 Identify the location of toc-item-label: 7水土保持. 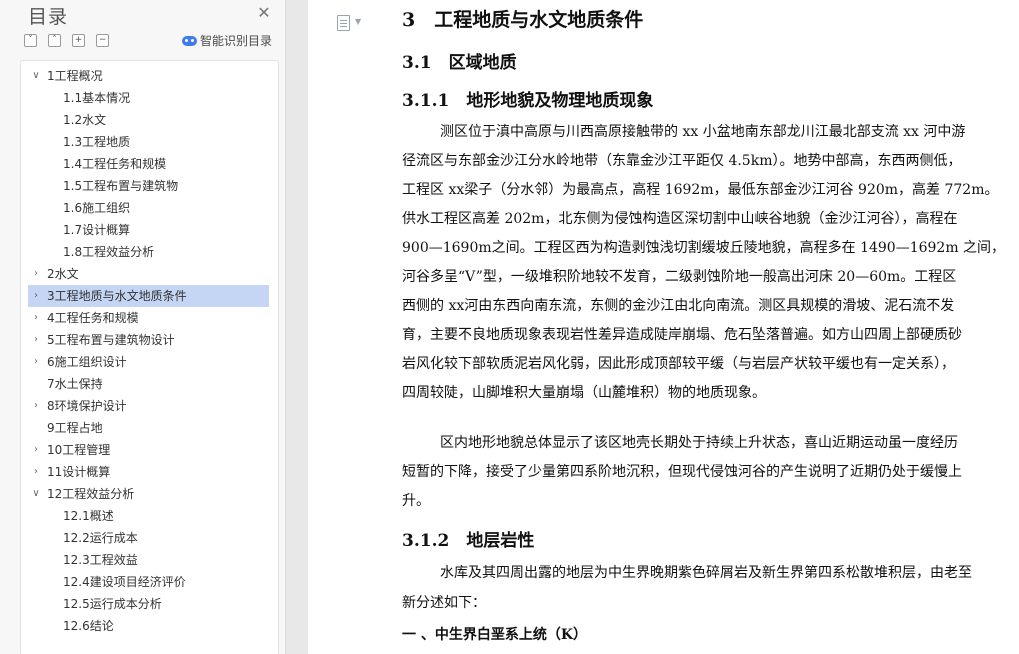
(75, 384).